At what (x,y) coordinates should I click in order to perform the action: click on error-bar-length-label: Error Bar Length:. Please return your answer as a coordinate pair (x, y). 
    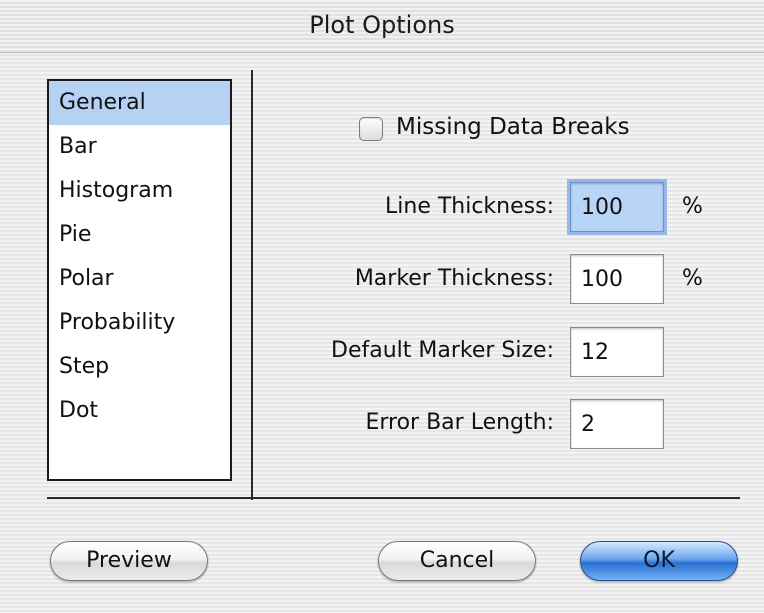
    Looking at the image, I should click on (459, 422).